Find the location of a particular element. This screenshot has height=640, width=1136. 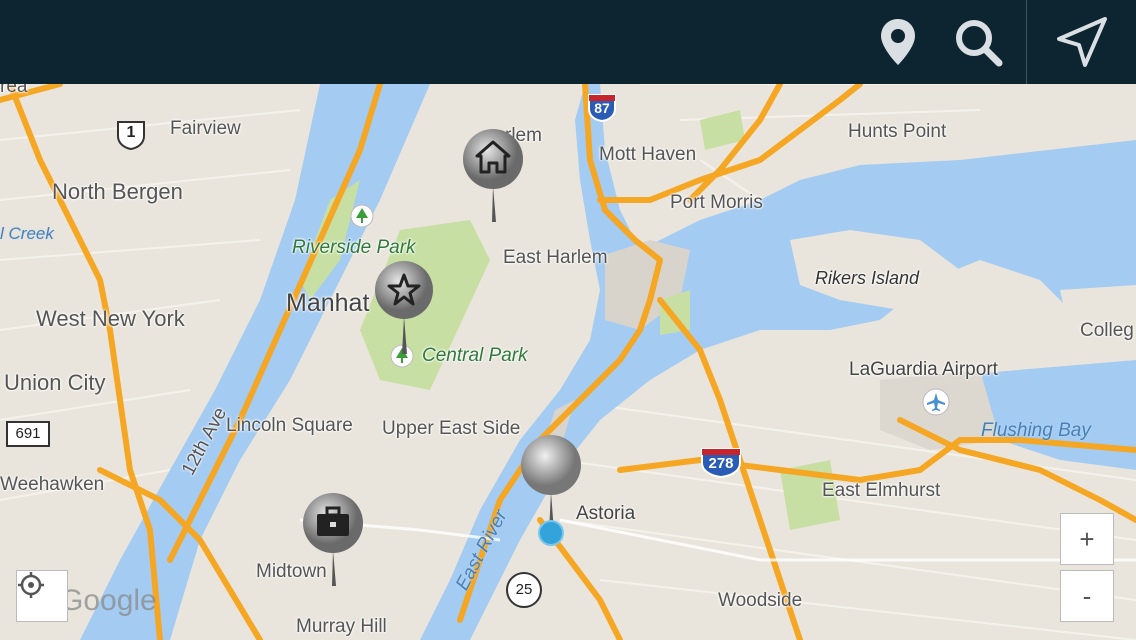

label-creek: l Creek is located at coordinates (27, 233).